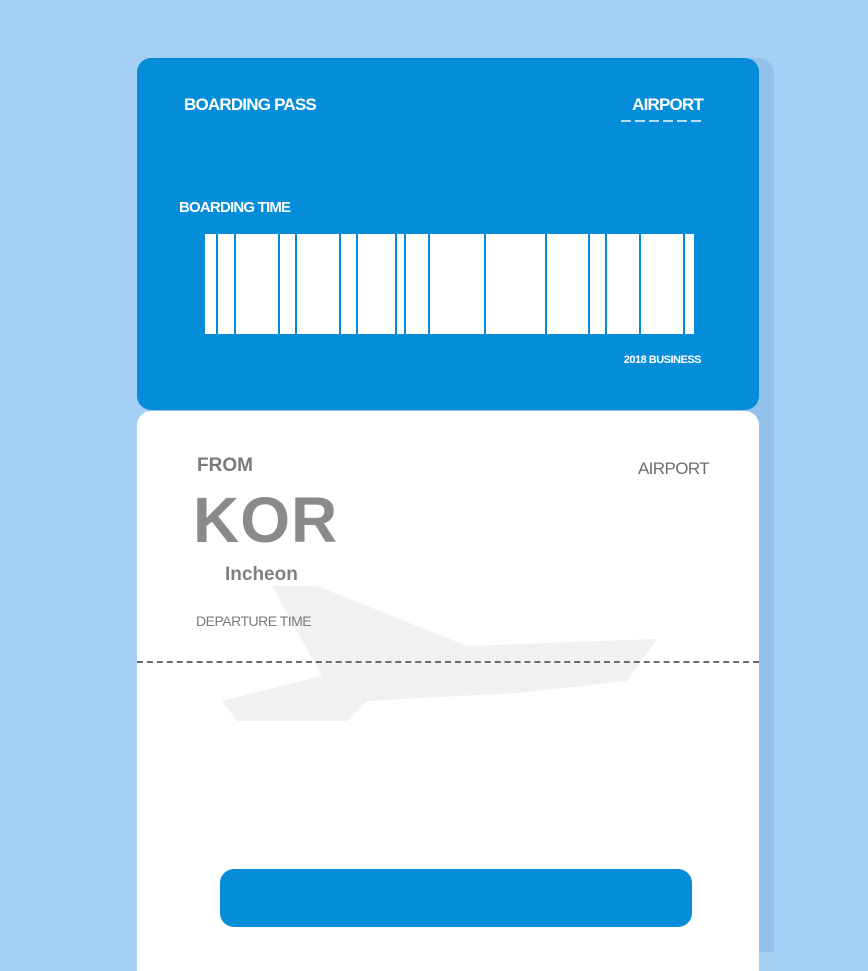 The height and width of the screenshot is (971, 868). What do you see at coordinates (250, 104) in the screenshot?
I see `boarding-pass-title: BOARDING PASS` at bounding box center [250, 104].